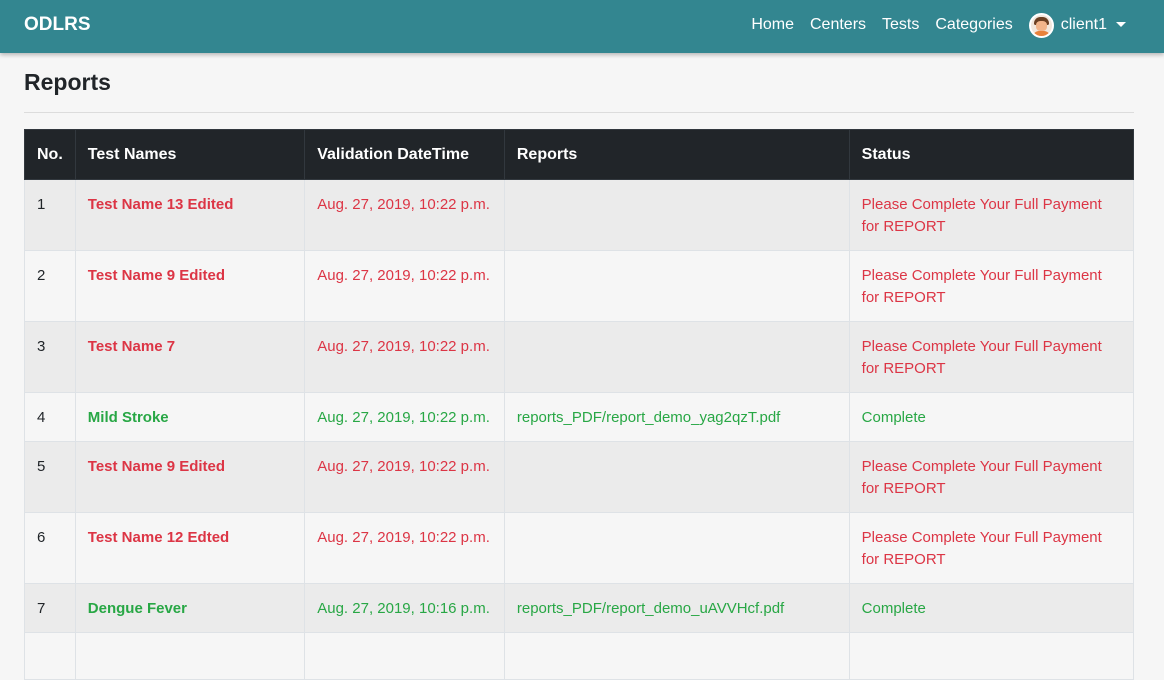 This screenshot has height=680, width=1164. Describe the element at coordinates (650, 608) in the screenshot. I see `report-file-link: reports_PDF/report_demo_uAVVHcf.pdf` at that location.